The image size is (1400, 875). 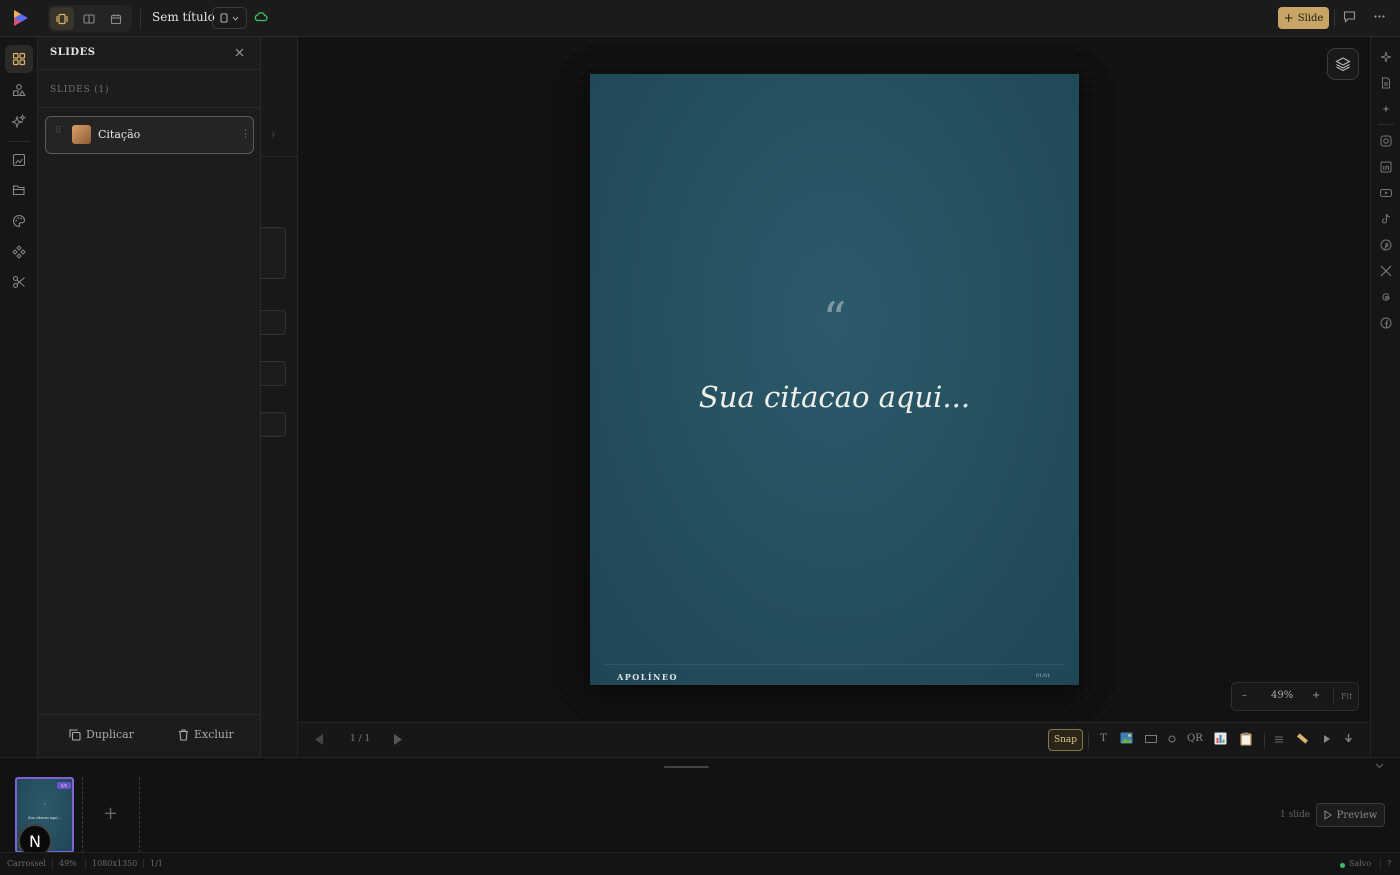 What do you see at coordinates (1172, 739) in the screenshot?
I see `circle-tool-icon` at bounding box center [1172, 739].